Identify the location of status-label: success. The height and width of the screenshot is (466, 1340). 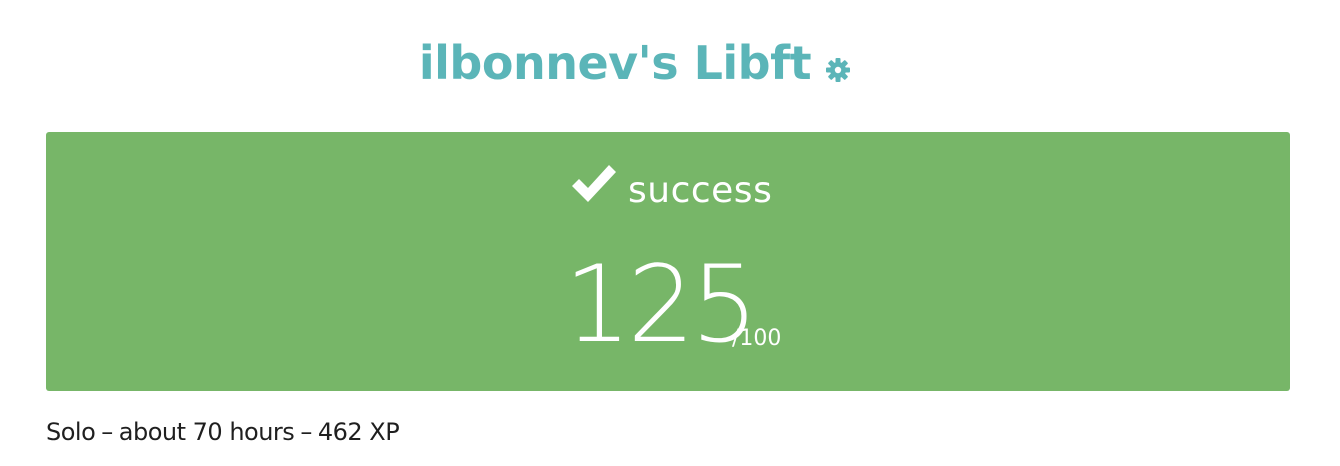
(700, 190).